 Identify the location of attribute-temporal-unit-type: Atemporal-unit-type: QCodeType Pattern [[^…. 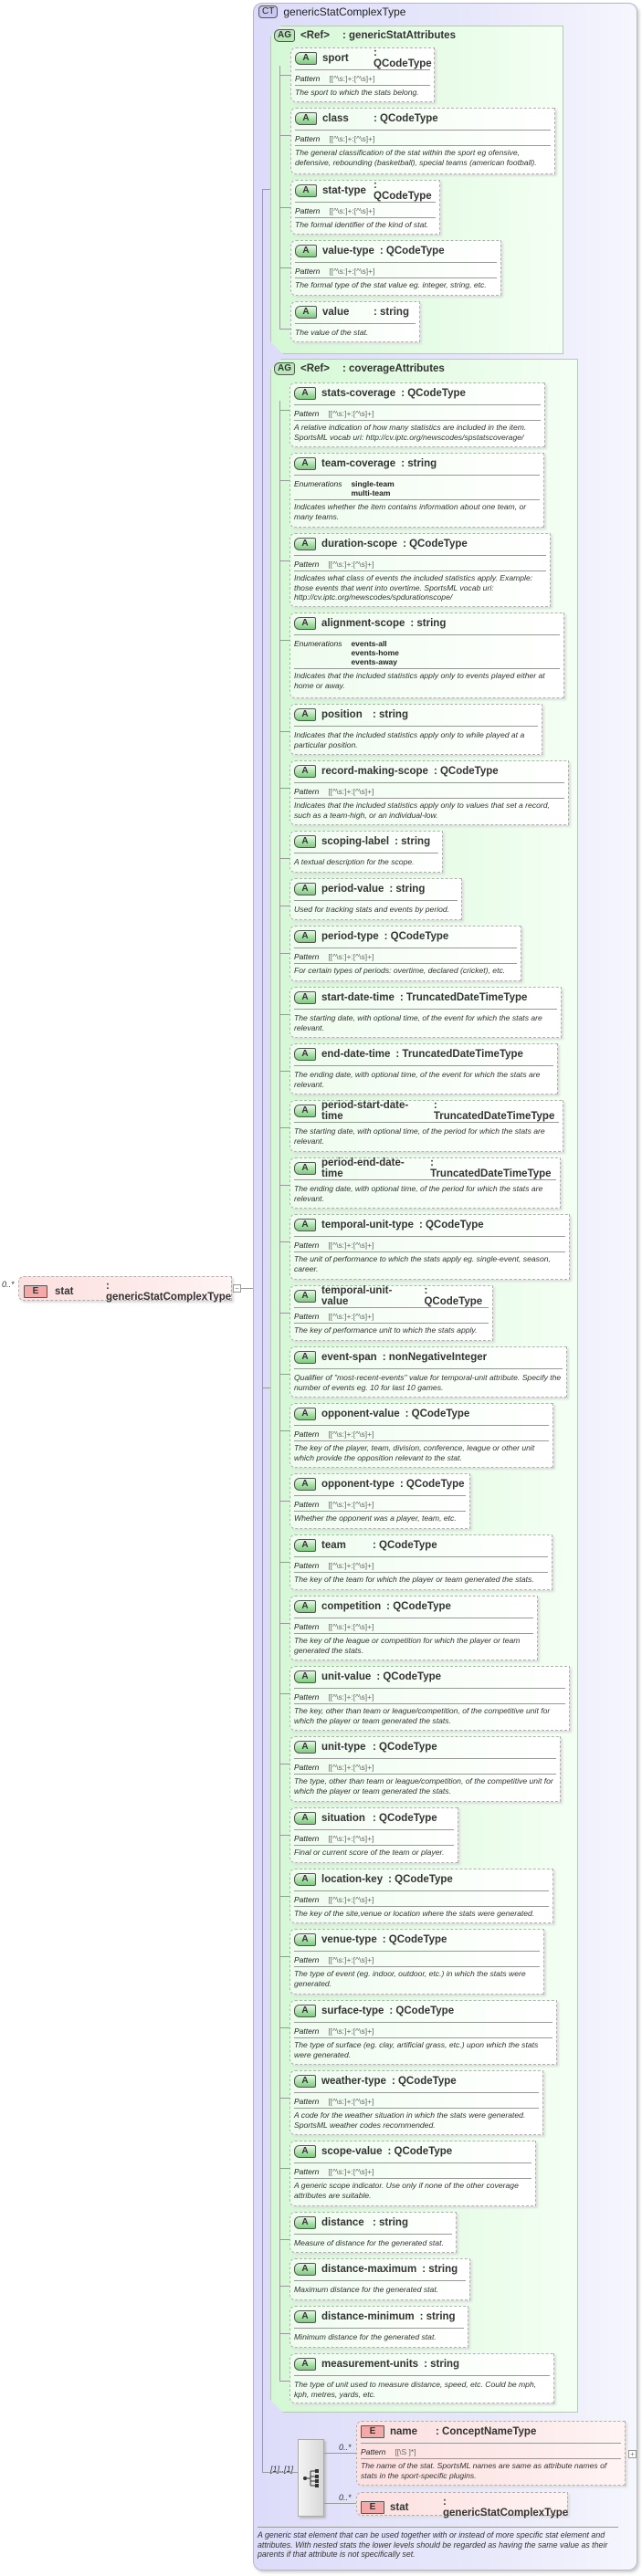
(429, 1247).